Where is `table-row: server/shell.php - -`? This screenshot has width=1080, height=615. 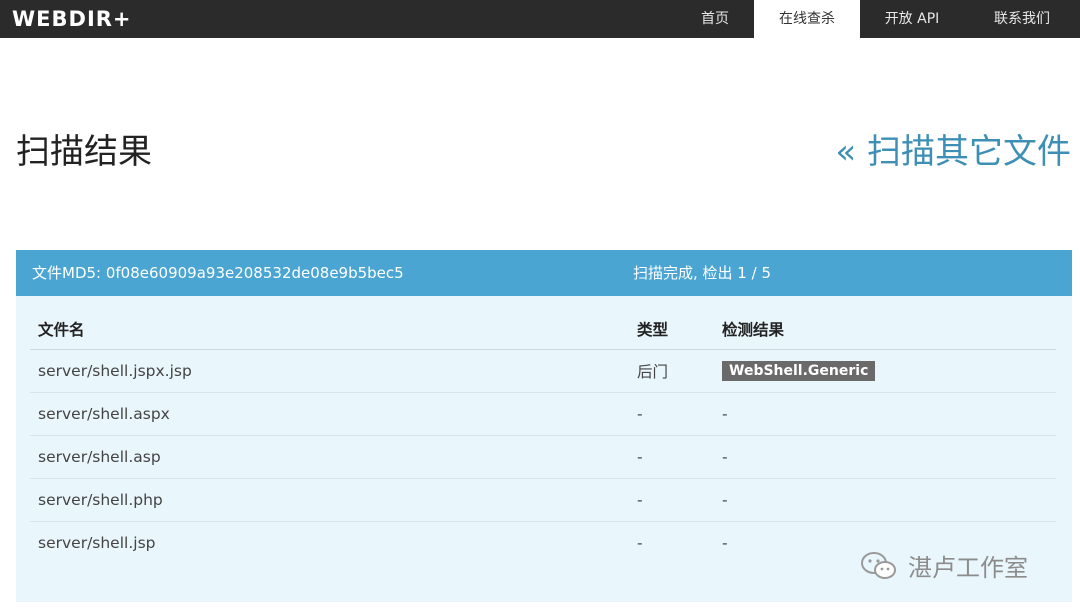
table-row: server/shell.php - - is located at coordinates (543, 500).